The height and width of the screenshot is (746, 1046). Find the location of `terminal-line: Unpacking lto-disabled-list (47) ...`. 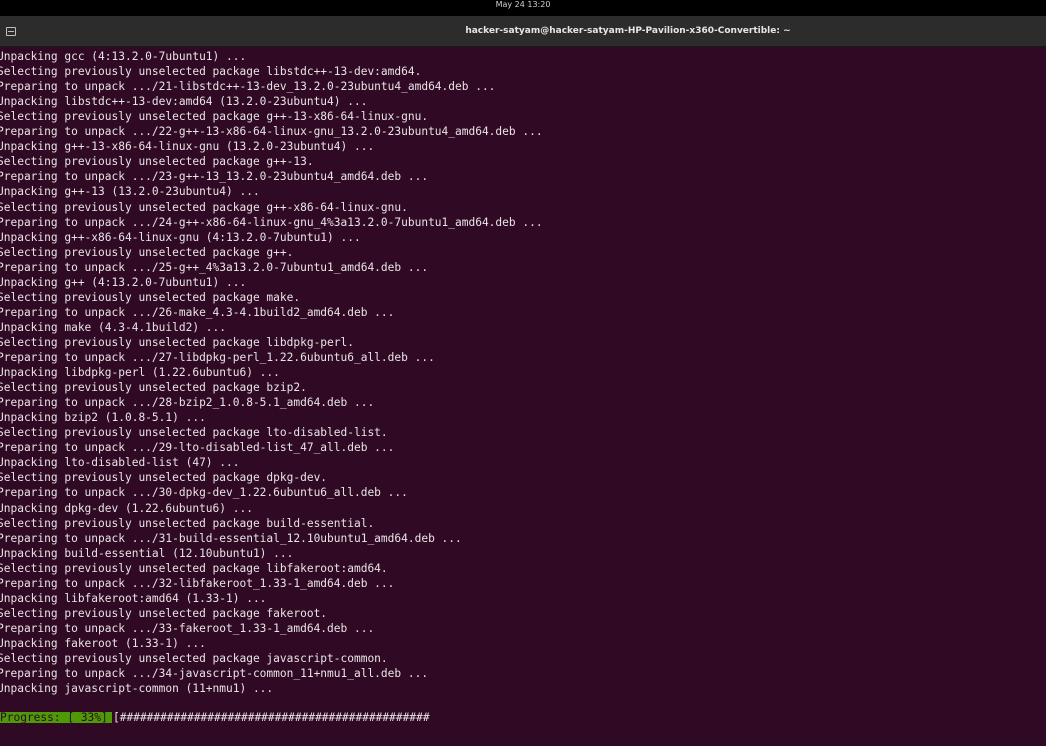

terminal-line: Unpacking lto-disabled-list (47) ... is located at coordinates (120, 463).